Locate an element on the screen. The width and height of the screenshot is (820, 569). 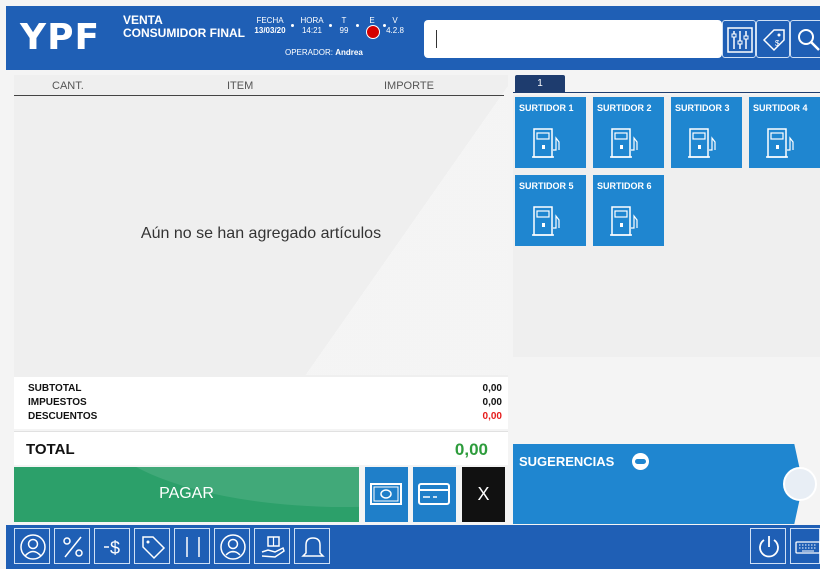
taxes-row: IMPUESTOS 0,00 is located at coordinates (265, 402).